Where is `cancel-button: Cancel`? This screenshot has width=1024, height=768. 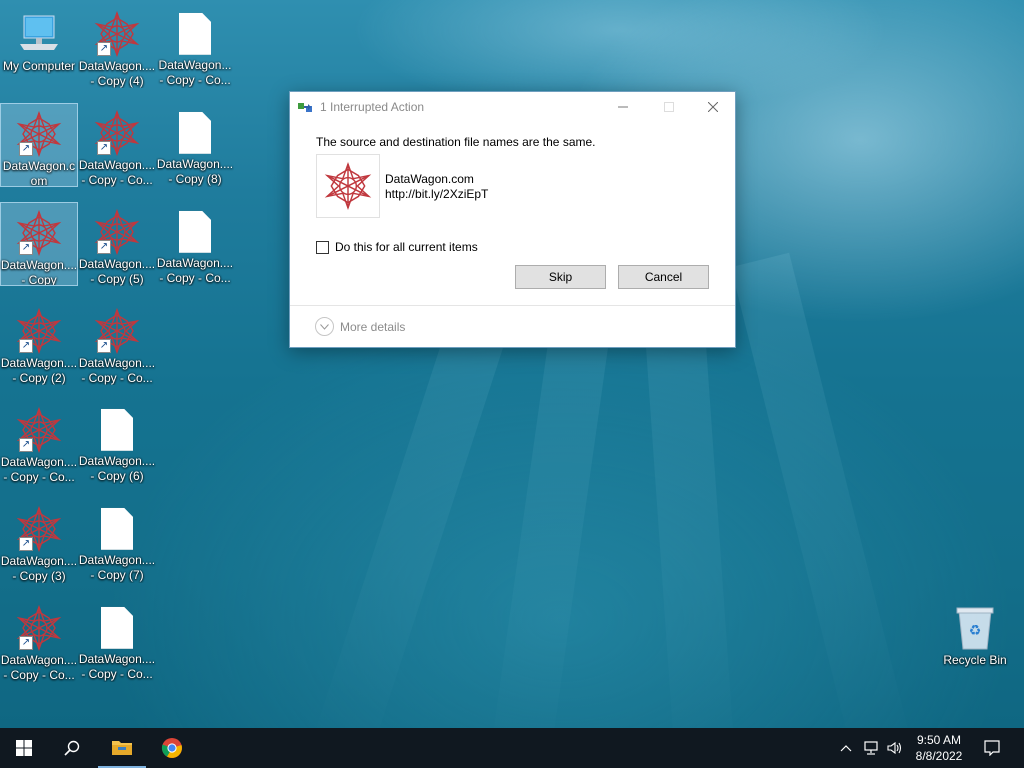
cancel-button: Cancel is located at coordinates (663, 277).